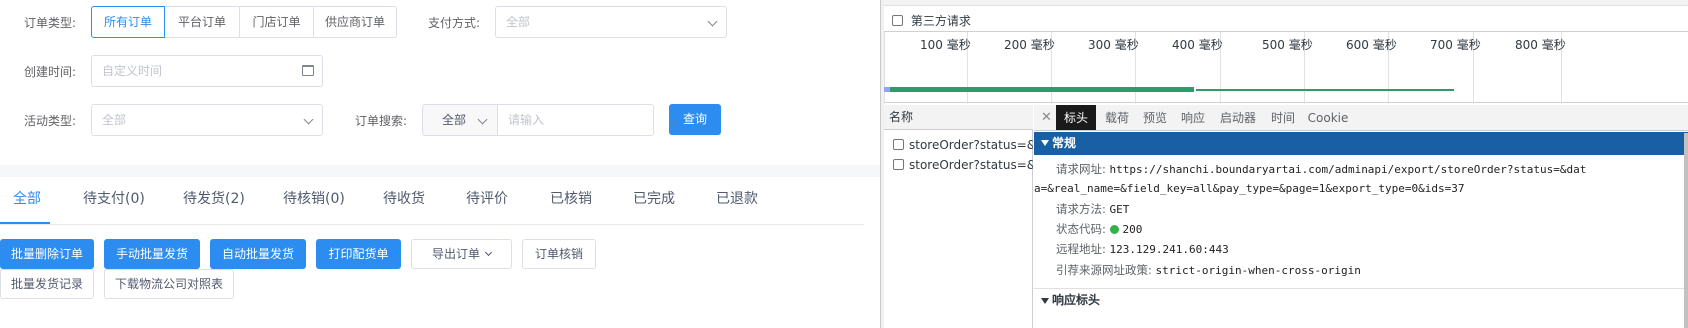 The width and height of the screenshot is (1688, 328). I want to click on method-row: 请求方法: GET, so click(1092, 209).